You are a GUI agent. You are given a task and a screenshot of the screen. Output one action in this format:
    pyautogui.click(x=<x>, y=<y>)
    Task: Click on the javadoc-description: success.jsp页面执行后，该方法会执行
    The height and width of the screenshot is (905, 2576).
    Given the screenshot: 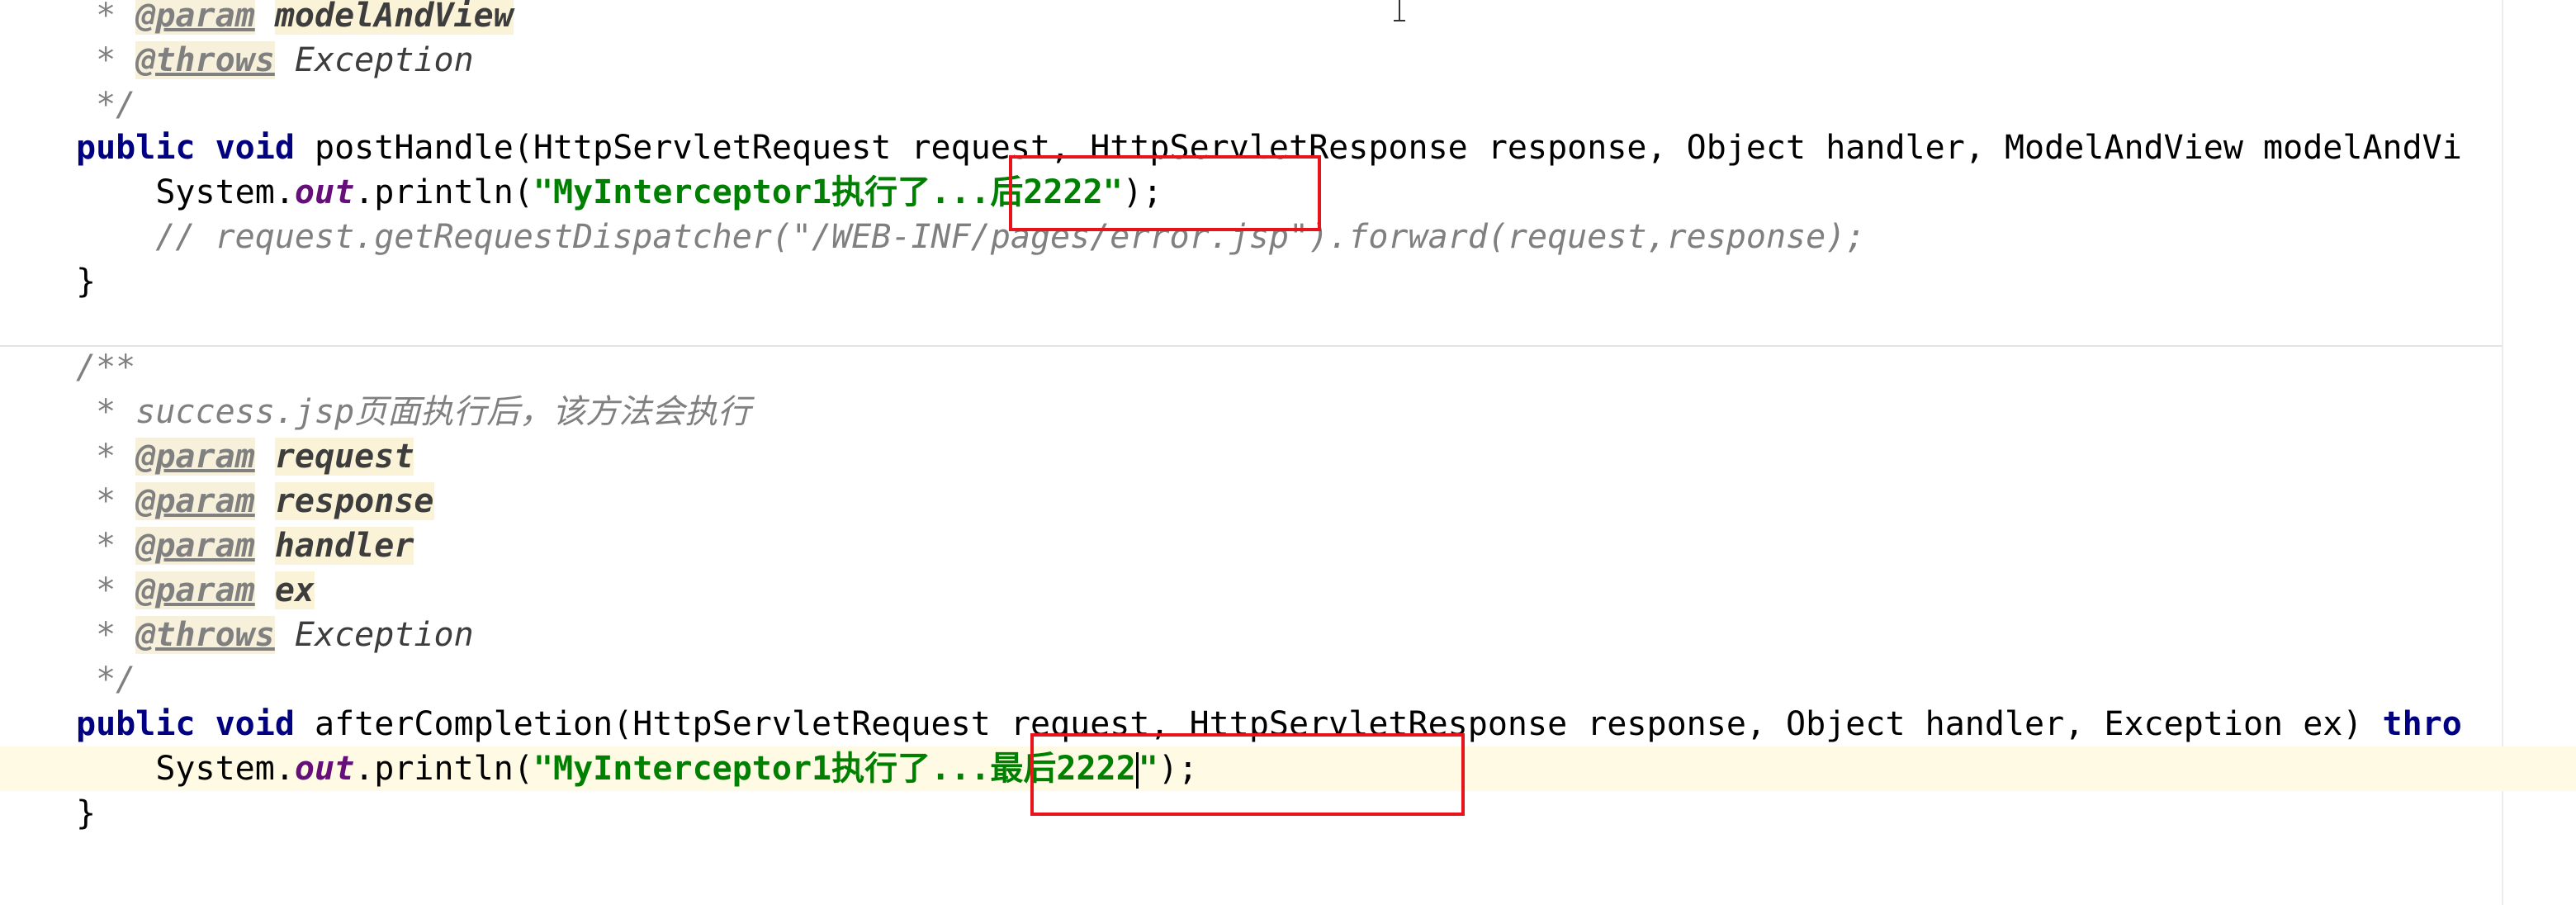 What is the action you would take?
    pyautogui.click(x=443, y=412)
    